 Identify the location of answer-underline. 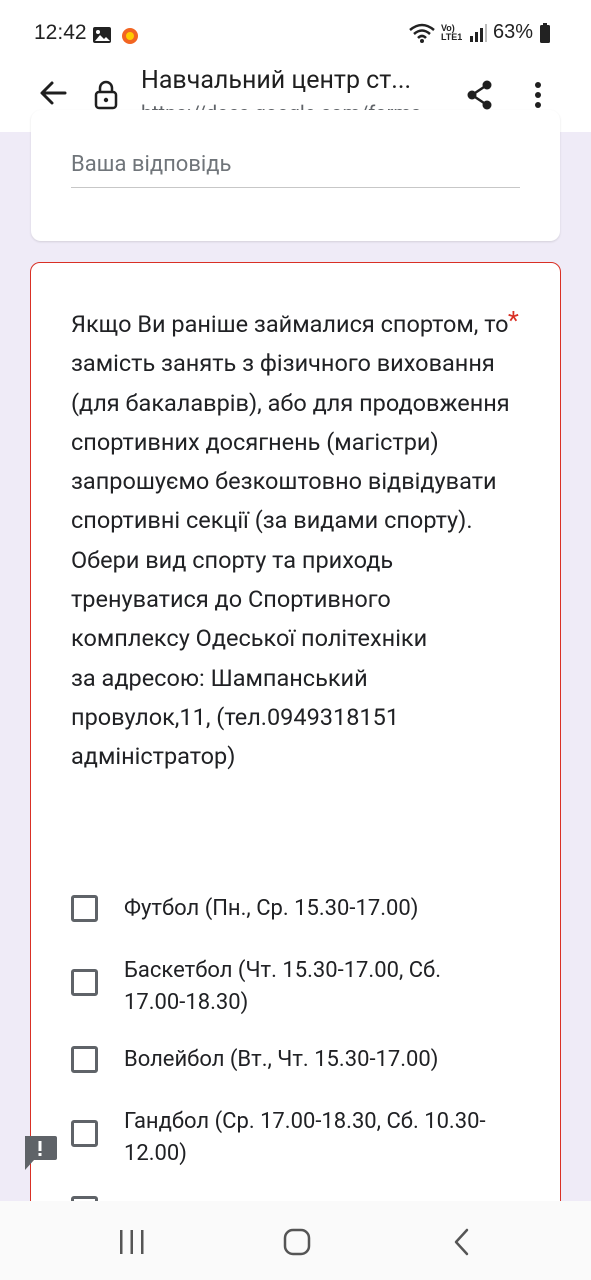
(295, 187).